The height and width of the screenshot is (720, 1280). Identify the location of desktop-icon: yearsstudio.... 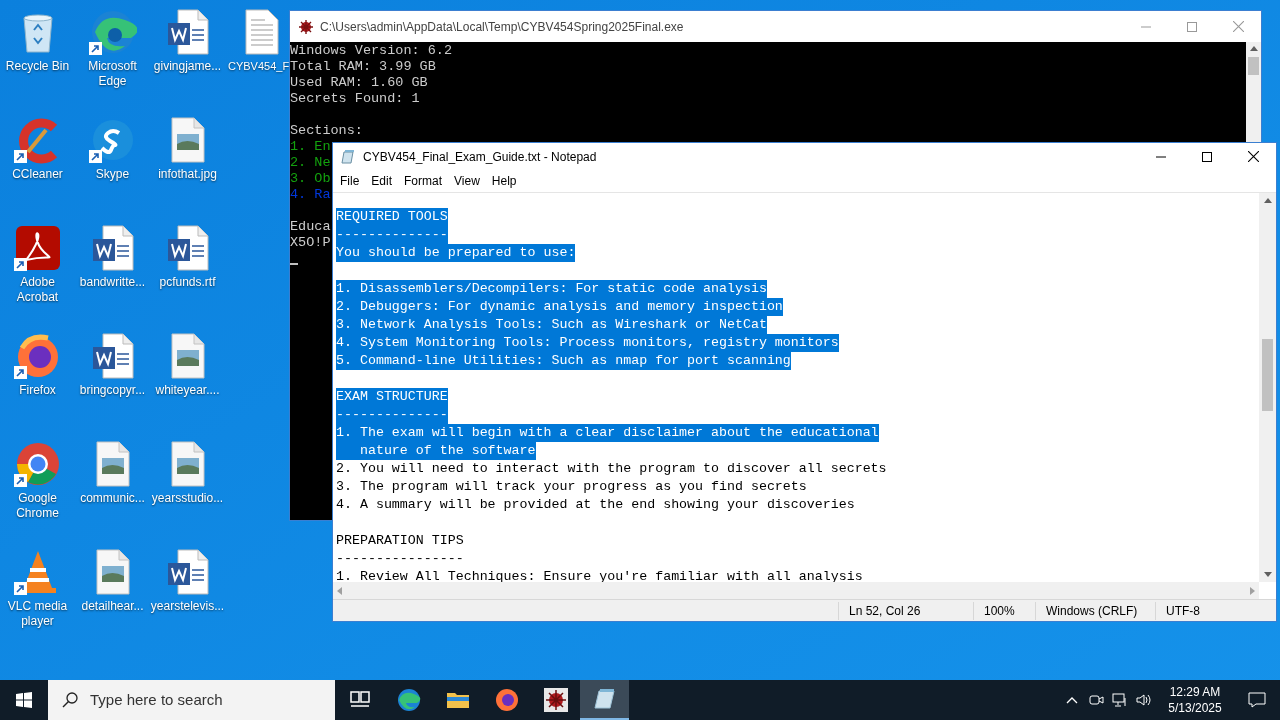
(187, 486).